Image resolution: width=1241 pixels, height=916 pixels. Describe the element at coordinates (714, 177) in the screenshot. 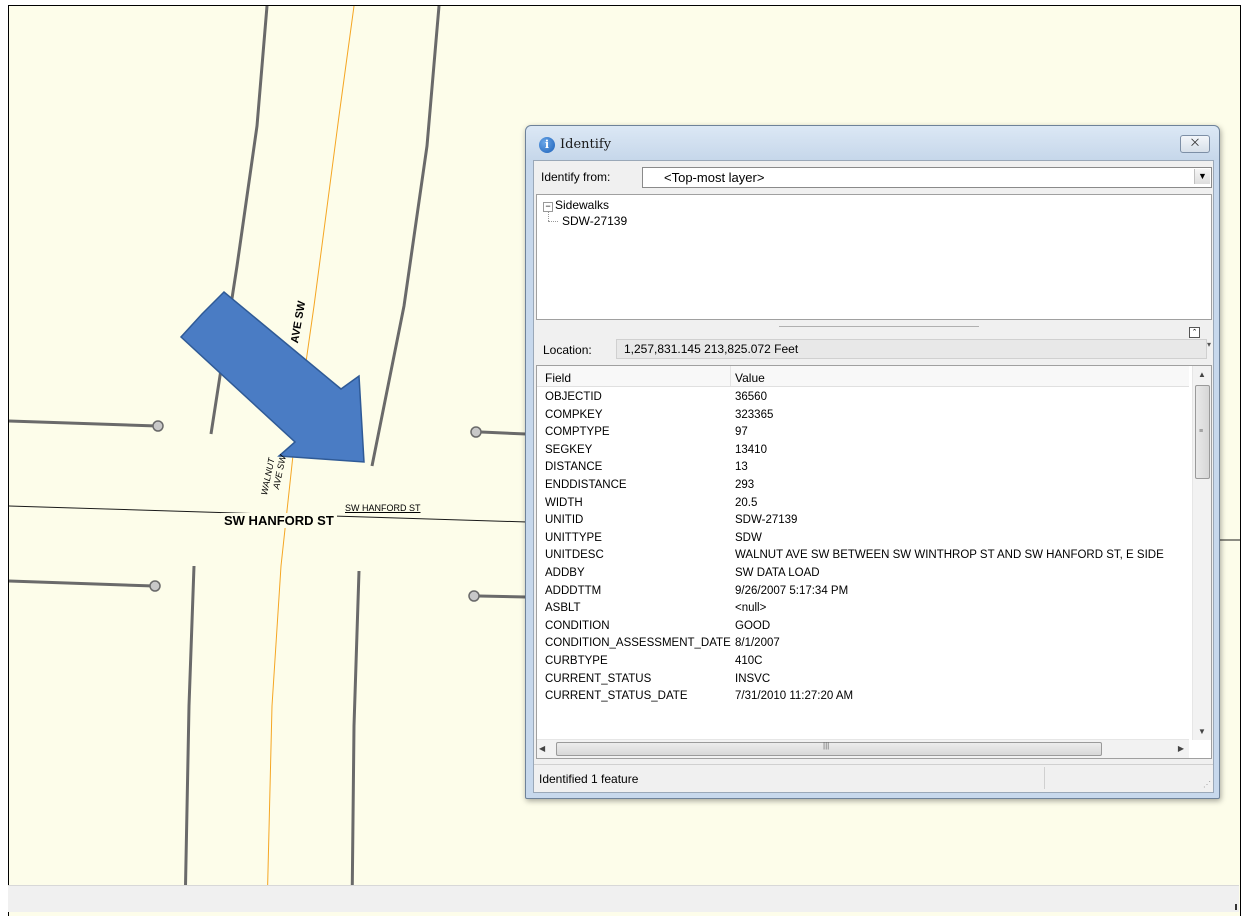

I see `identify-from-value: <Top-most layer>` at that location.